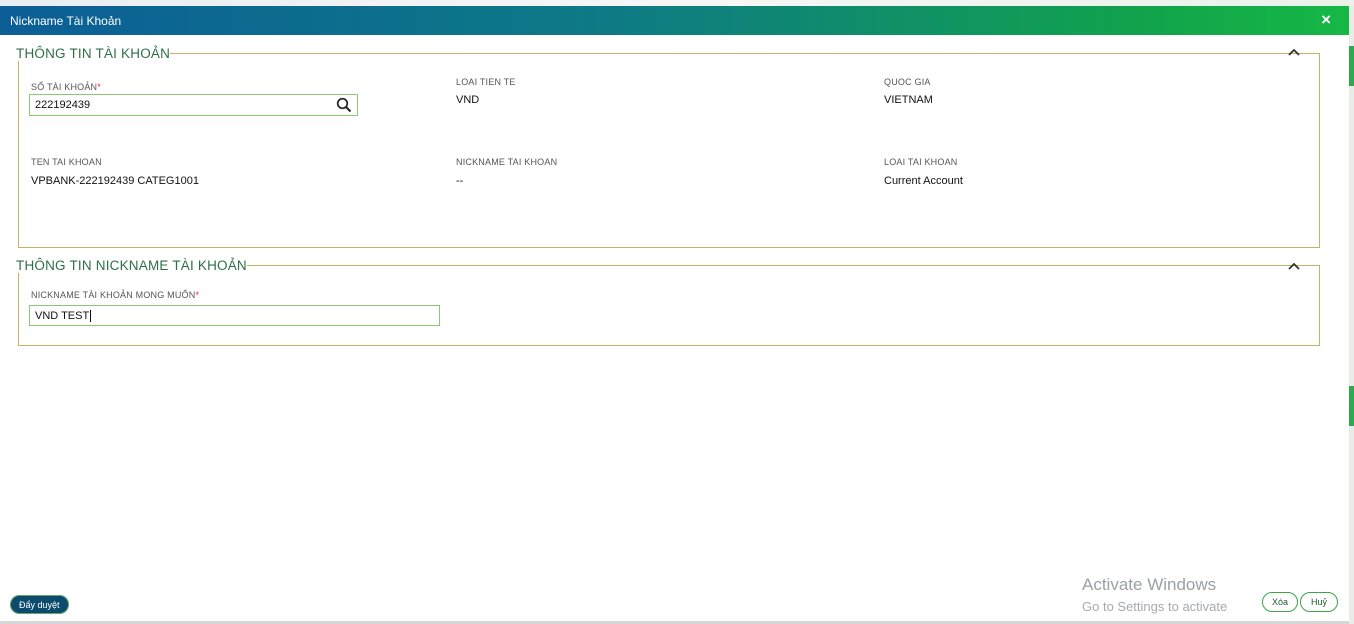  Describe the element at coordinates (66, 162) in the screenshot. I see `account-name-label: TEN TAI KHOAN` at that location.